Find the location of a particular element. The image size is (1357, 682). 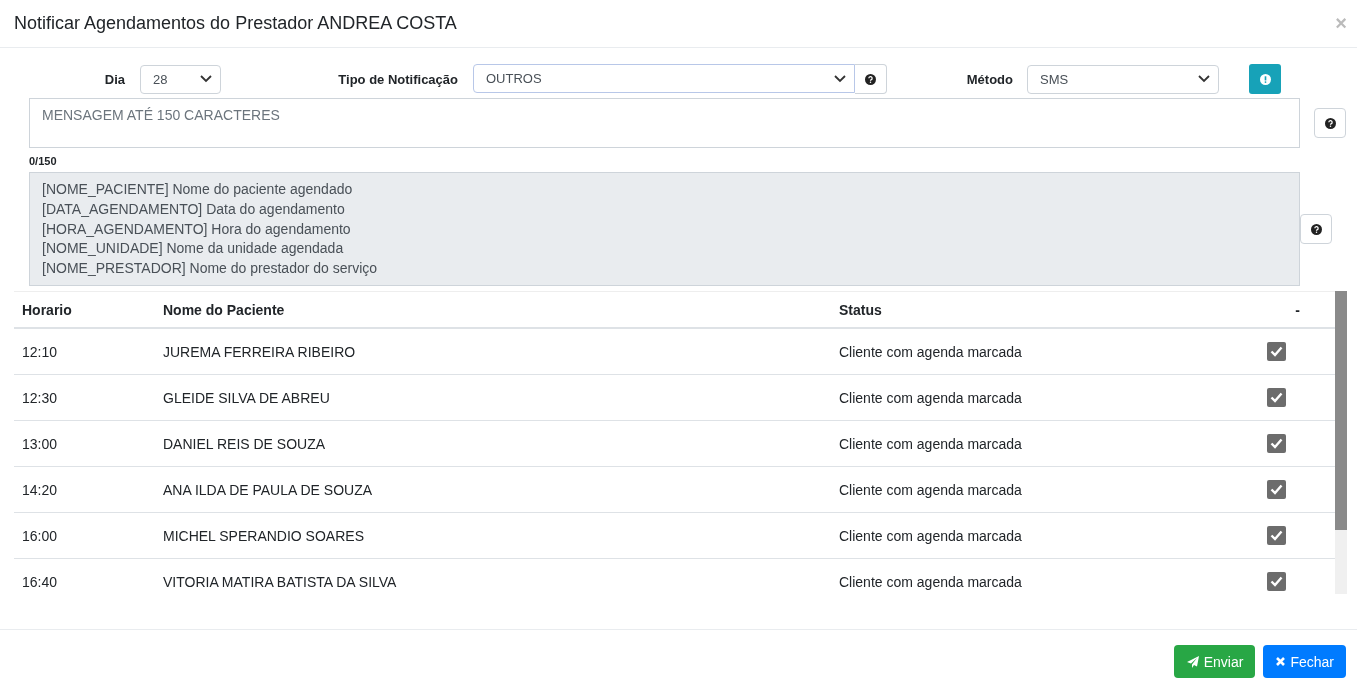

character-counter: 0/150 is located at coordinates (43, 161).